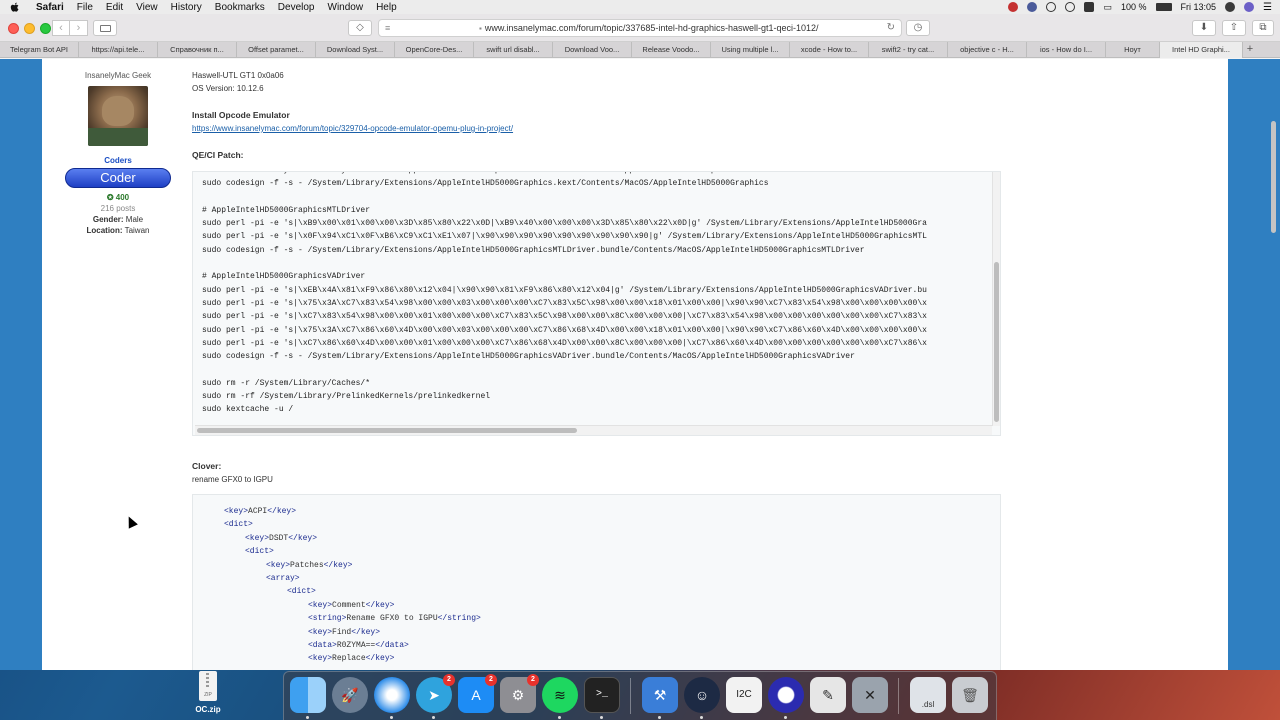 The height and width of the screenshot is (720, 1280). What do you see at coordinates (208, 692) in the screenshot?
I see `desktop-zip-file: ZIP OC.zip` at bounding box center [208, 692].